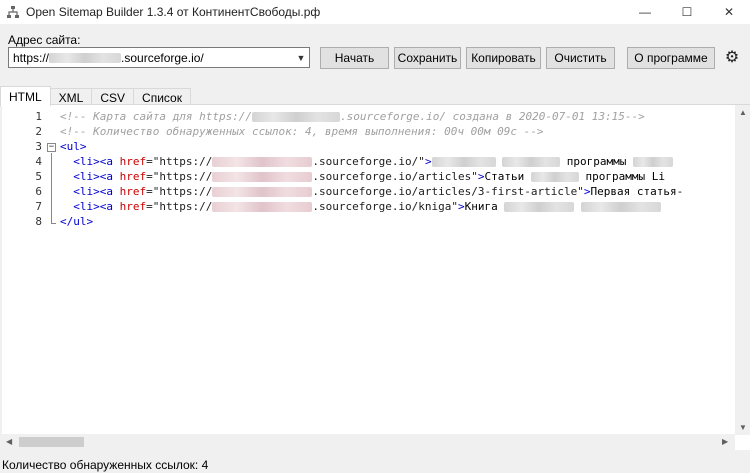 The width and height of the screenshot is (750, 473). I want to click on line-number: 1, so click(38, 116).